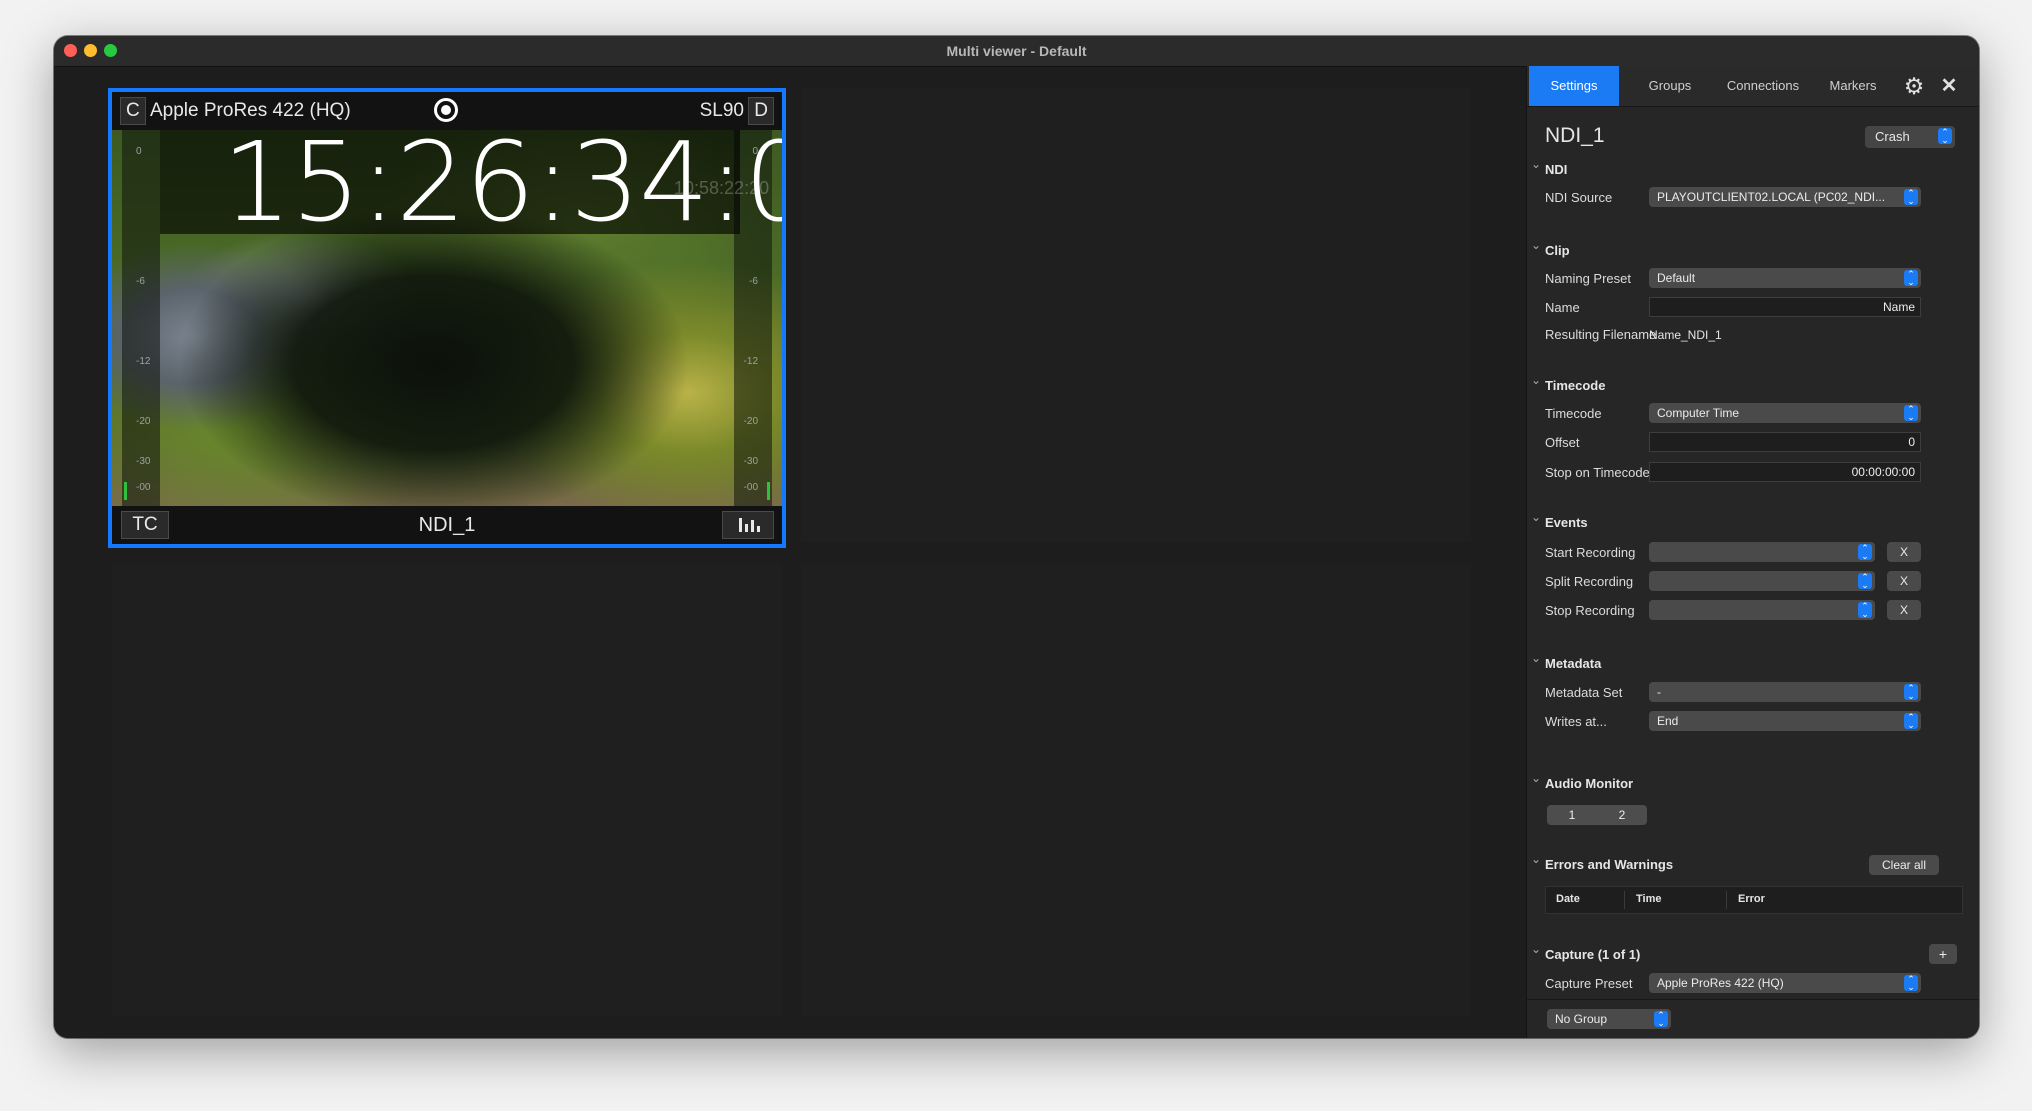 This screenshot has width=2032, height=1111. What do you see at coordinates (761, 111) in the screenshot?
I see `tile-right-badge: D` at bounding box center [761, 111].